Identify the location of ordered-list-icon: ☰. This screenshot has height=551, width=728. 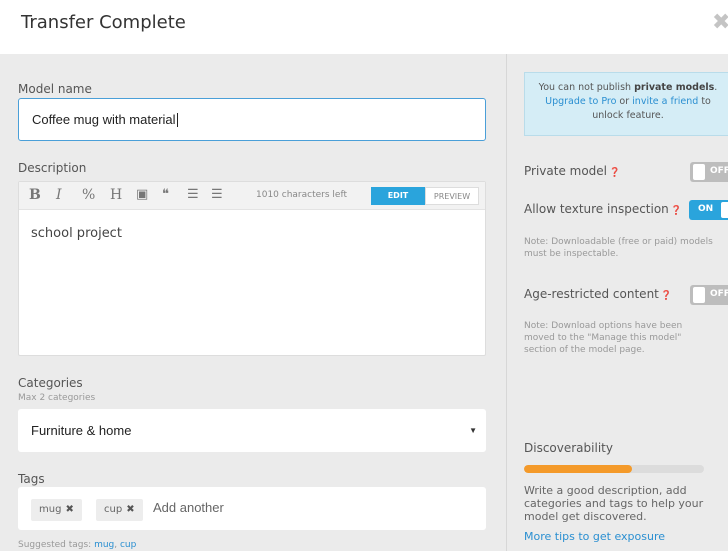
(193, 194).